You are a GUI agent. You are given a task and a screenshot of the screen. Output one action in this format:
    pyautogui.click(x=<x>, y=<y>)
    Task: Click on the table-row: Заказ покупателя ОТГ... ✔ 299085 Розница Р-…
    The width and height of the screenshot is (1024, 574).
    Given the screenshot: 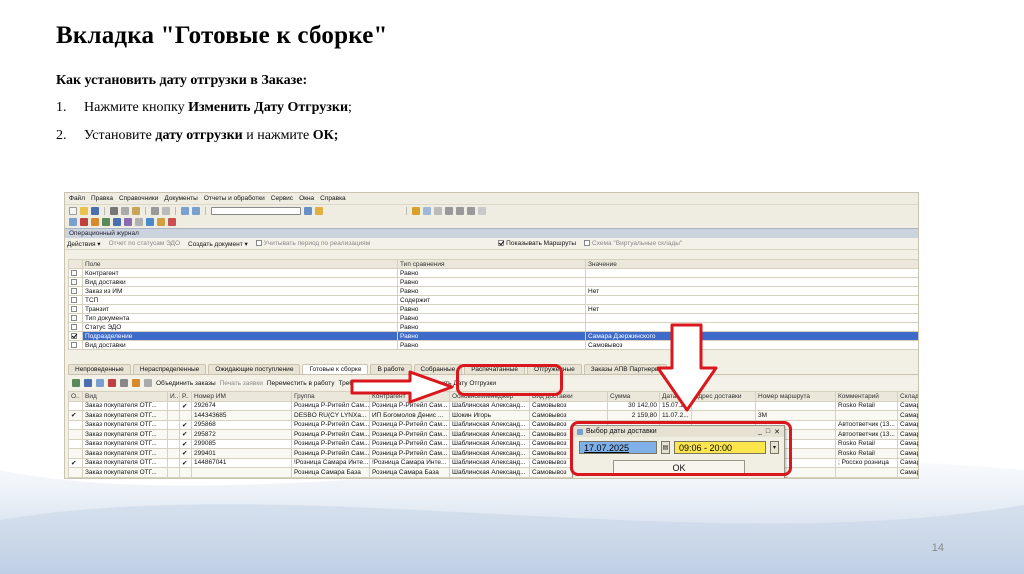 What is the action you would take?
    pyautogui.click(x=493, y=443)
    